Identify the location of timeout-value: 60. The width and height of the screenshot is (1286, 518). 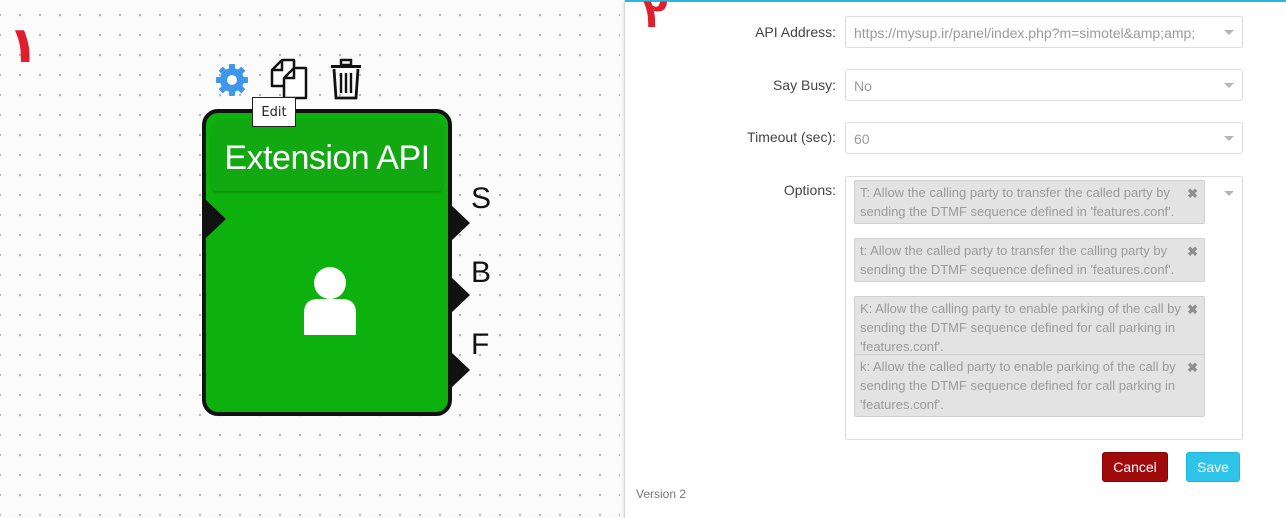
(862, 139).